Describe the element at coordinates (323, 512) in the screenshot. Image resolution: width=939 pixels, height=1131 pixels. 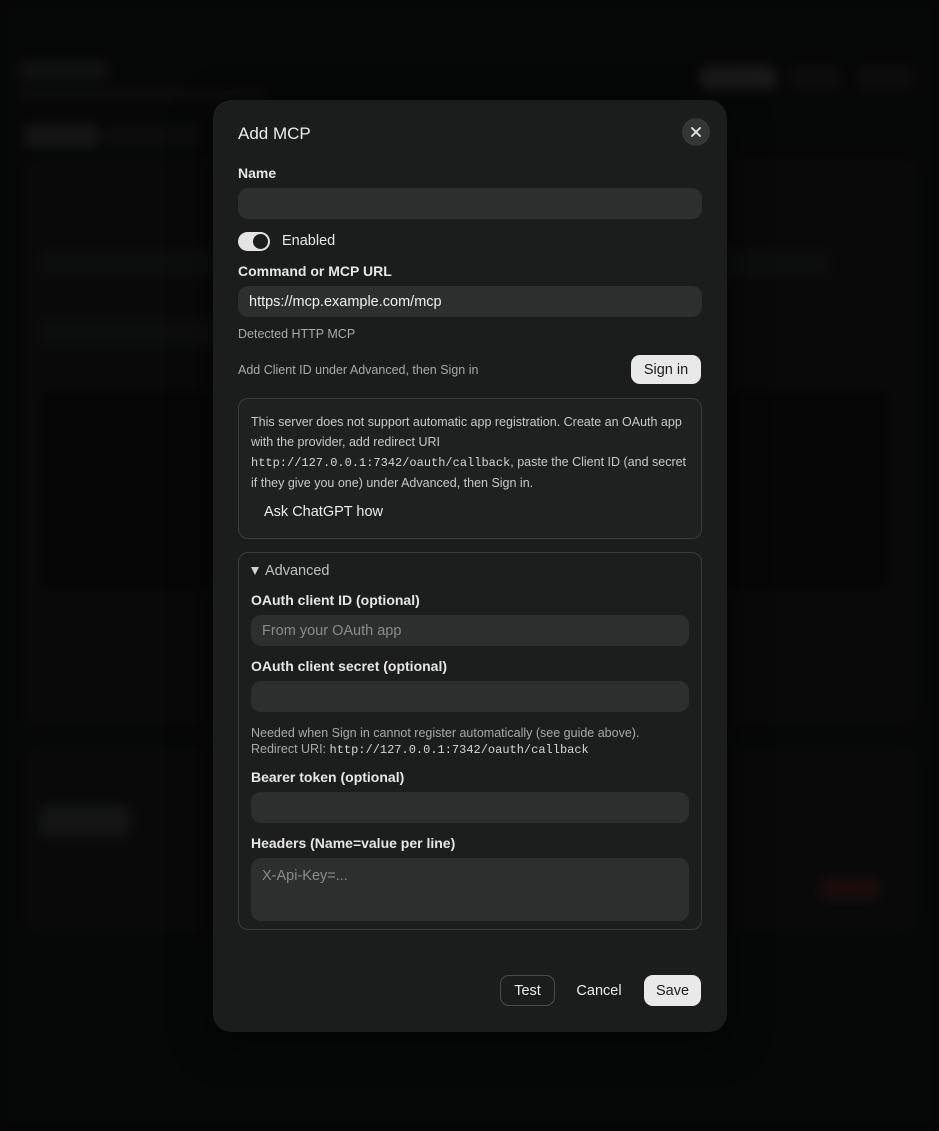
I see `ask-chatgpt-button: Ask ChatGPT how` at that location.